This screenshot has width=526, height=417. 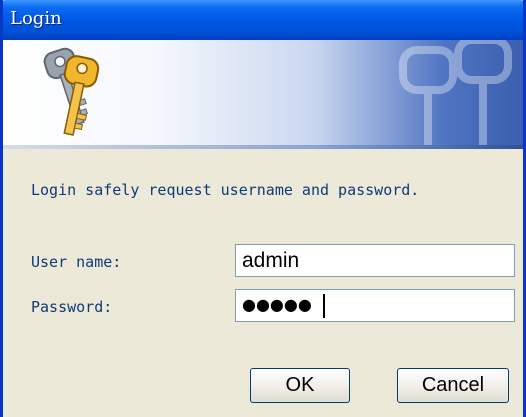 I want to click on window-title: Login, so click(x=36, y=18).